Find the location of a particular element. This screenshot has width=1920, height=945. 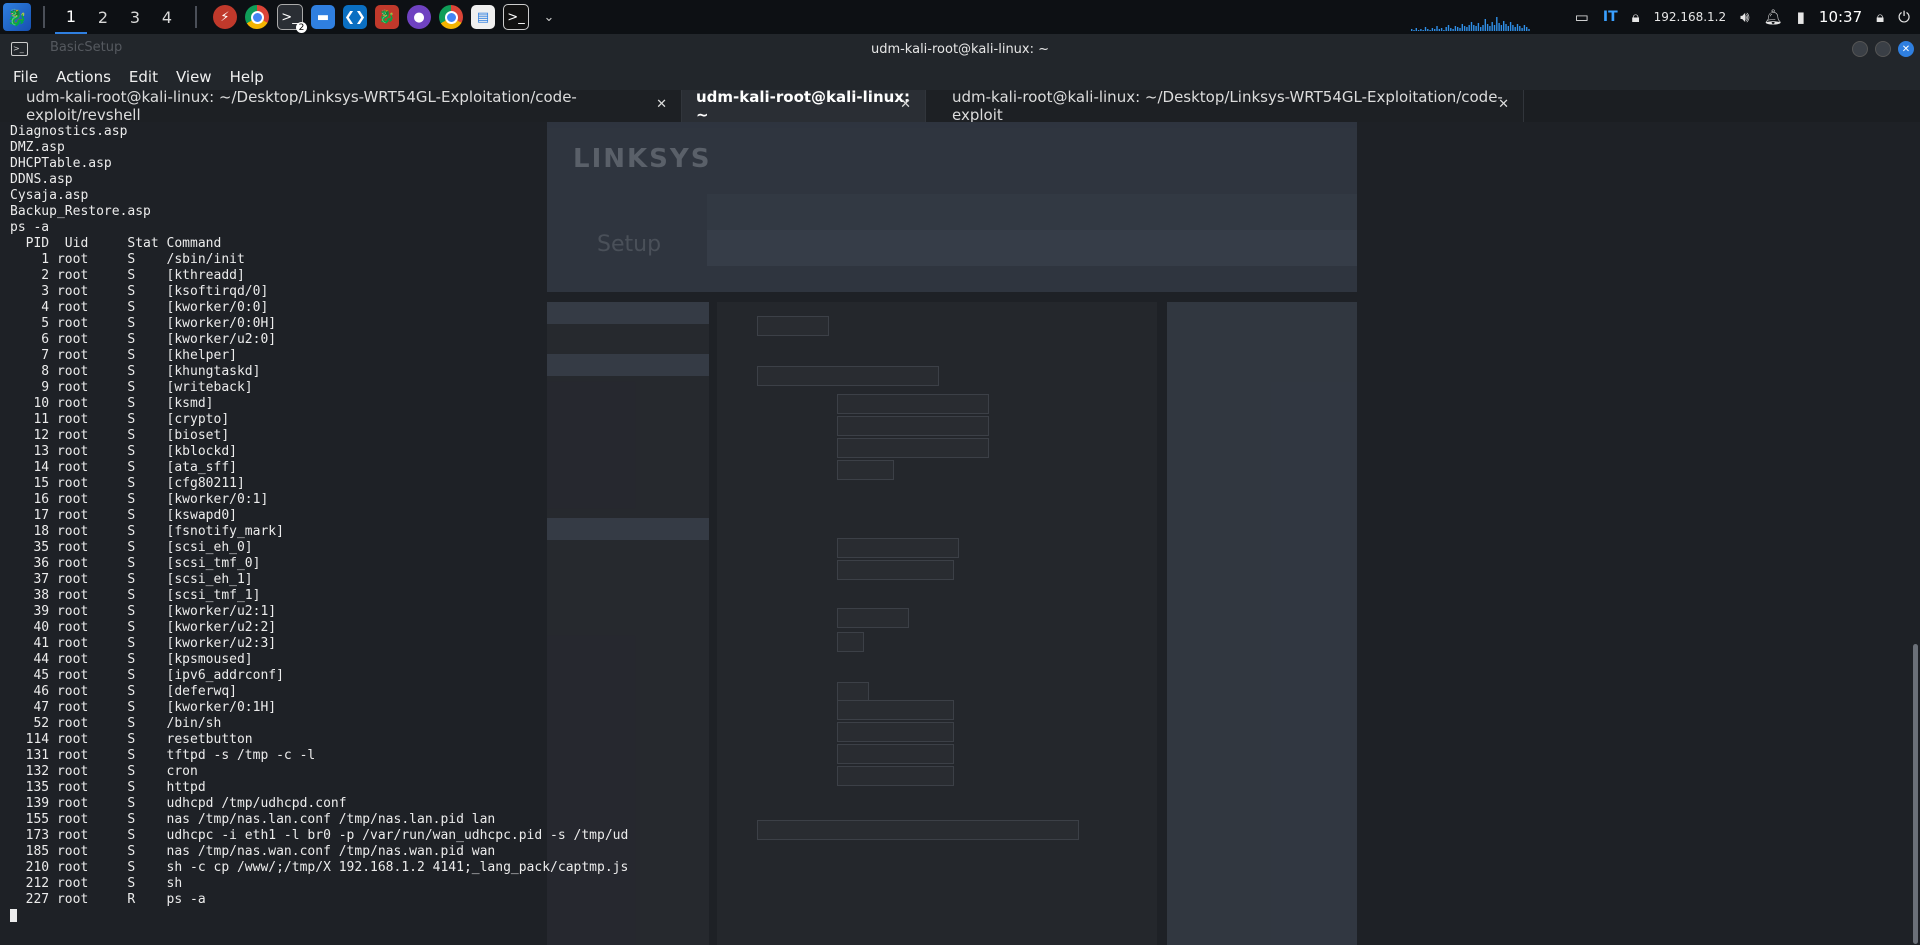

lock-screen-icon: 🔒︎ is located at coordinates (1880, 17).